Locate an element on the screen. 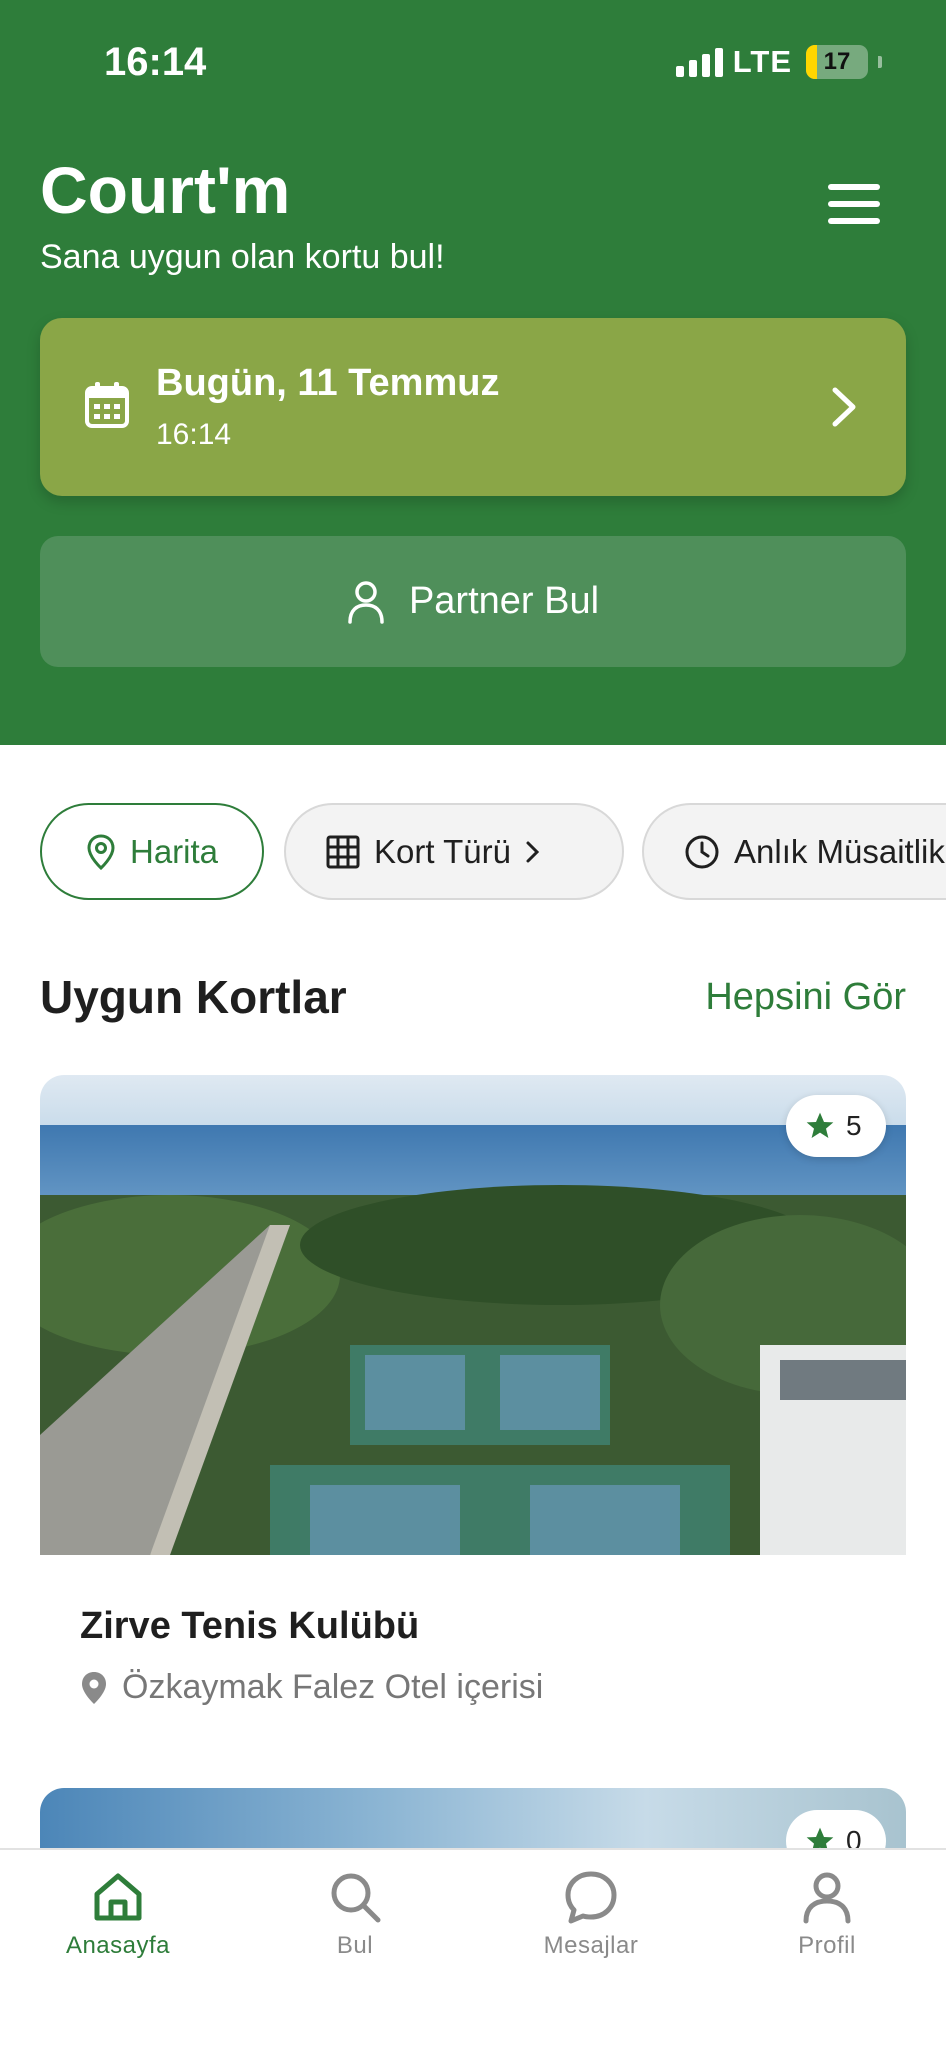  status-indicators: LTE 17 is located at coordinates (778, 62).